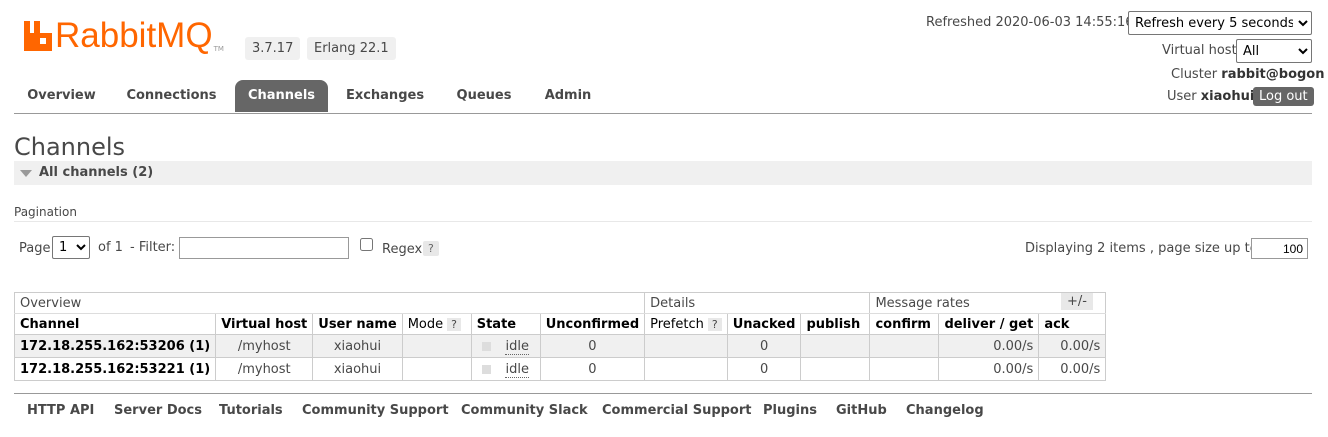 The width and height of the screenshot is (1328, 437). What do you see at coordinates (38, 36) in the screenshot?
I see `rabbitmq-logo-icon` at bounding box center [38, 36].